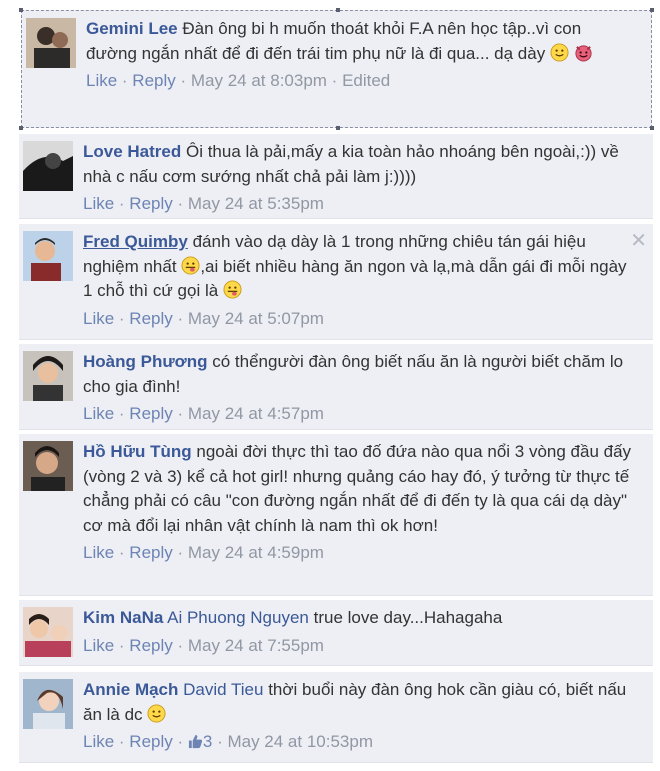 This screenshot has height=771, width=660. Describe the element at coordinates (638, 240) in the screenshot. I see `close-icon: ✕` at that location.